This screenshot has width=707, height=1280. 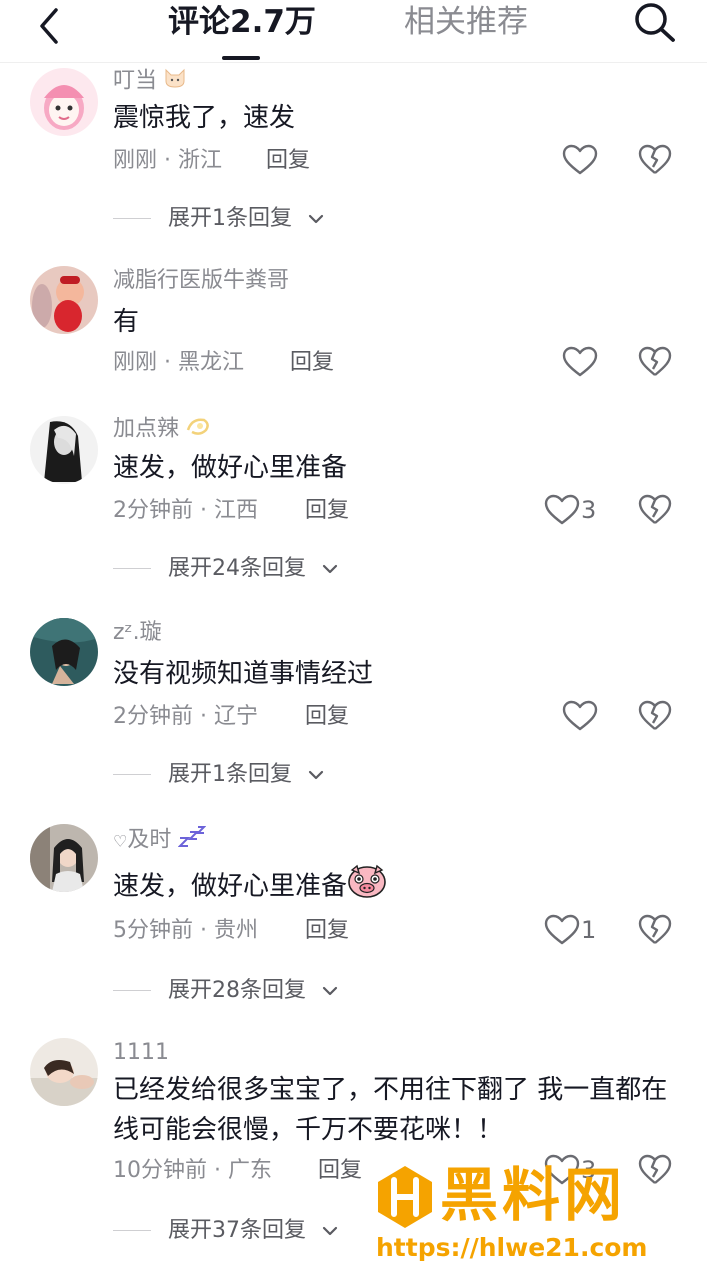 What do you see at coordinates (160, 840) in the screenshot?
I see `username: ♡及时` at bounding box center [160, 840].